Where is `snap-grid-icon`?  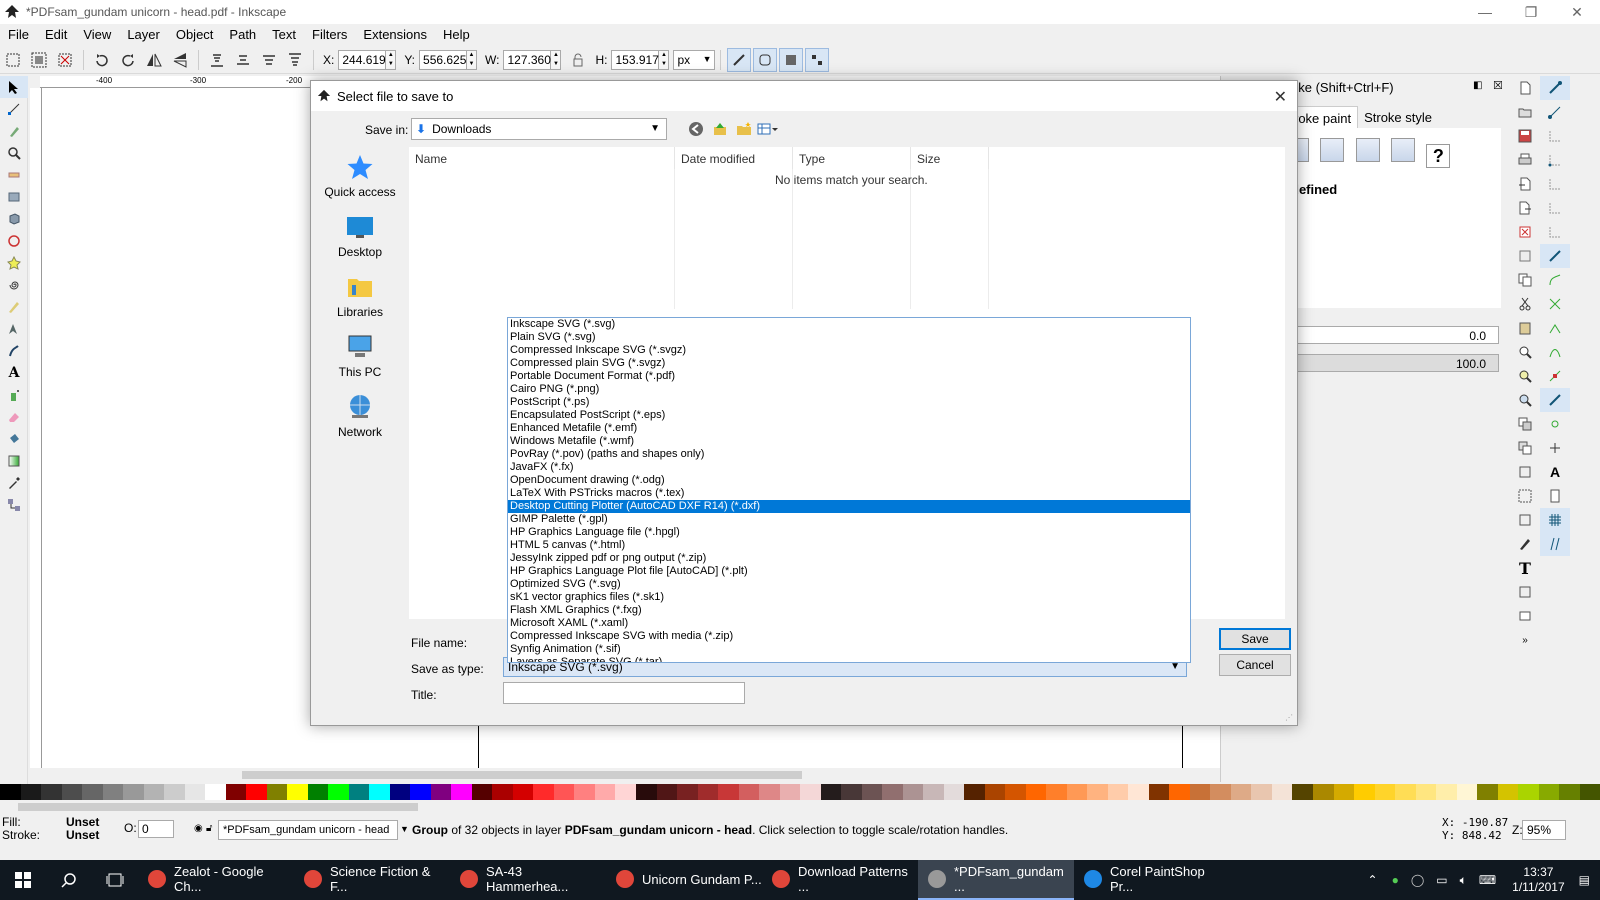 snap-grid-icon is located at coordinates (1555, 520).